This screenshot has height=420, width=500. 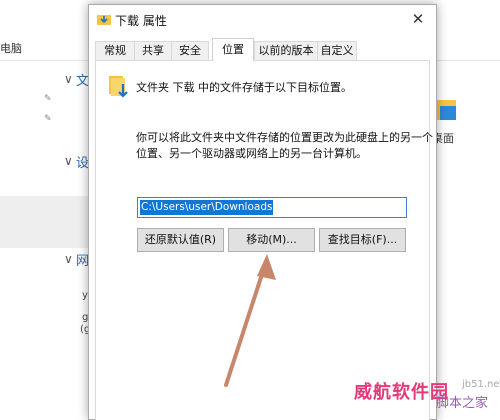 What do you see at coordinates (115, 50) in the screenshot?
I see `tab-general: 常规` at bounding box center [115, 50].